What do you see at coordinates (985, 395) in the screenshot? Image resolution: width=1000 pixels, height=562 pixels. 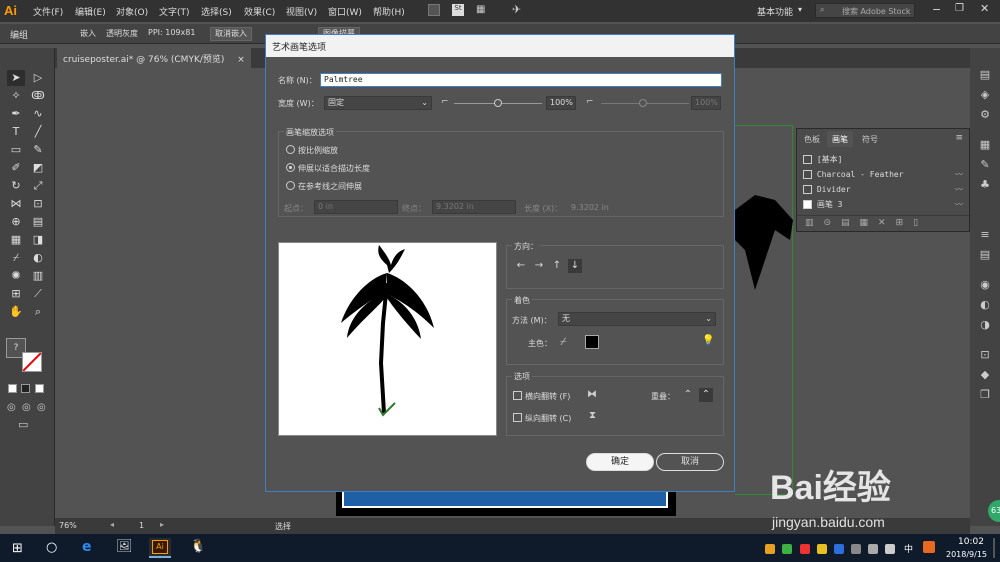 I see `artboards-icon: ❐` at bounding box center [985, 395].